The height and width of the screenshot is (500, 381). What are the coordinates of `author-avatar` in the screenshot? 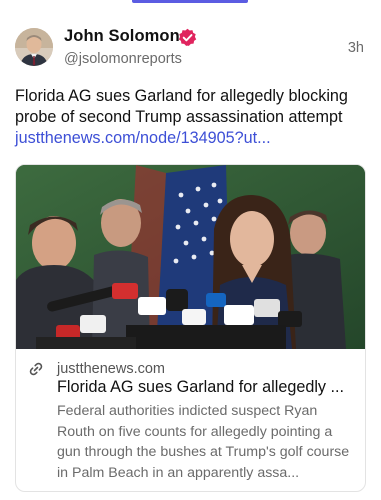 It's located at (34, 47).